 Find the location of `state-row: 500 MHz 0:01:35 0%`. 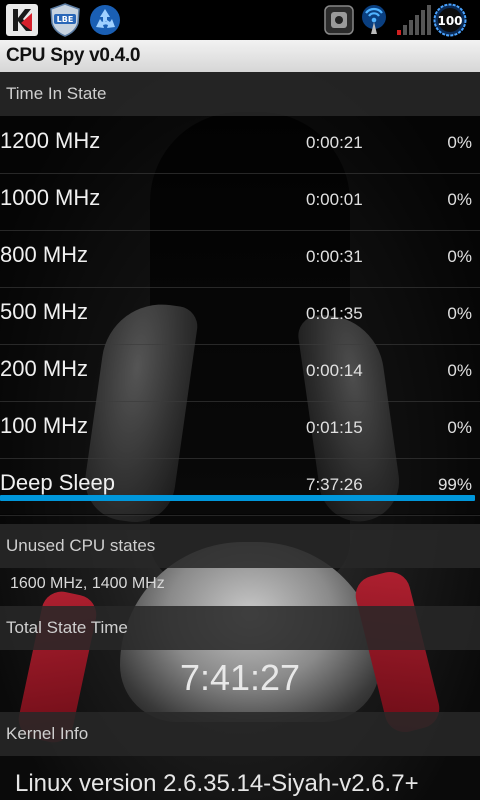

state-row: 500 MHz 0:01:35 0% is located at coordinates (240, 316).